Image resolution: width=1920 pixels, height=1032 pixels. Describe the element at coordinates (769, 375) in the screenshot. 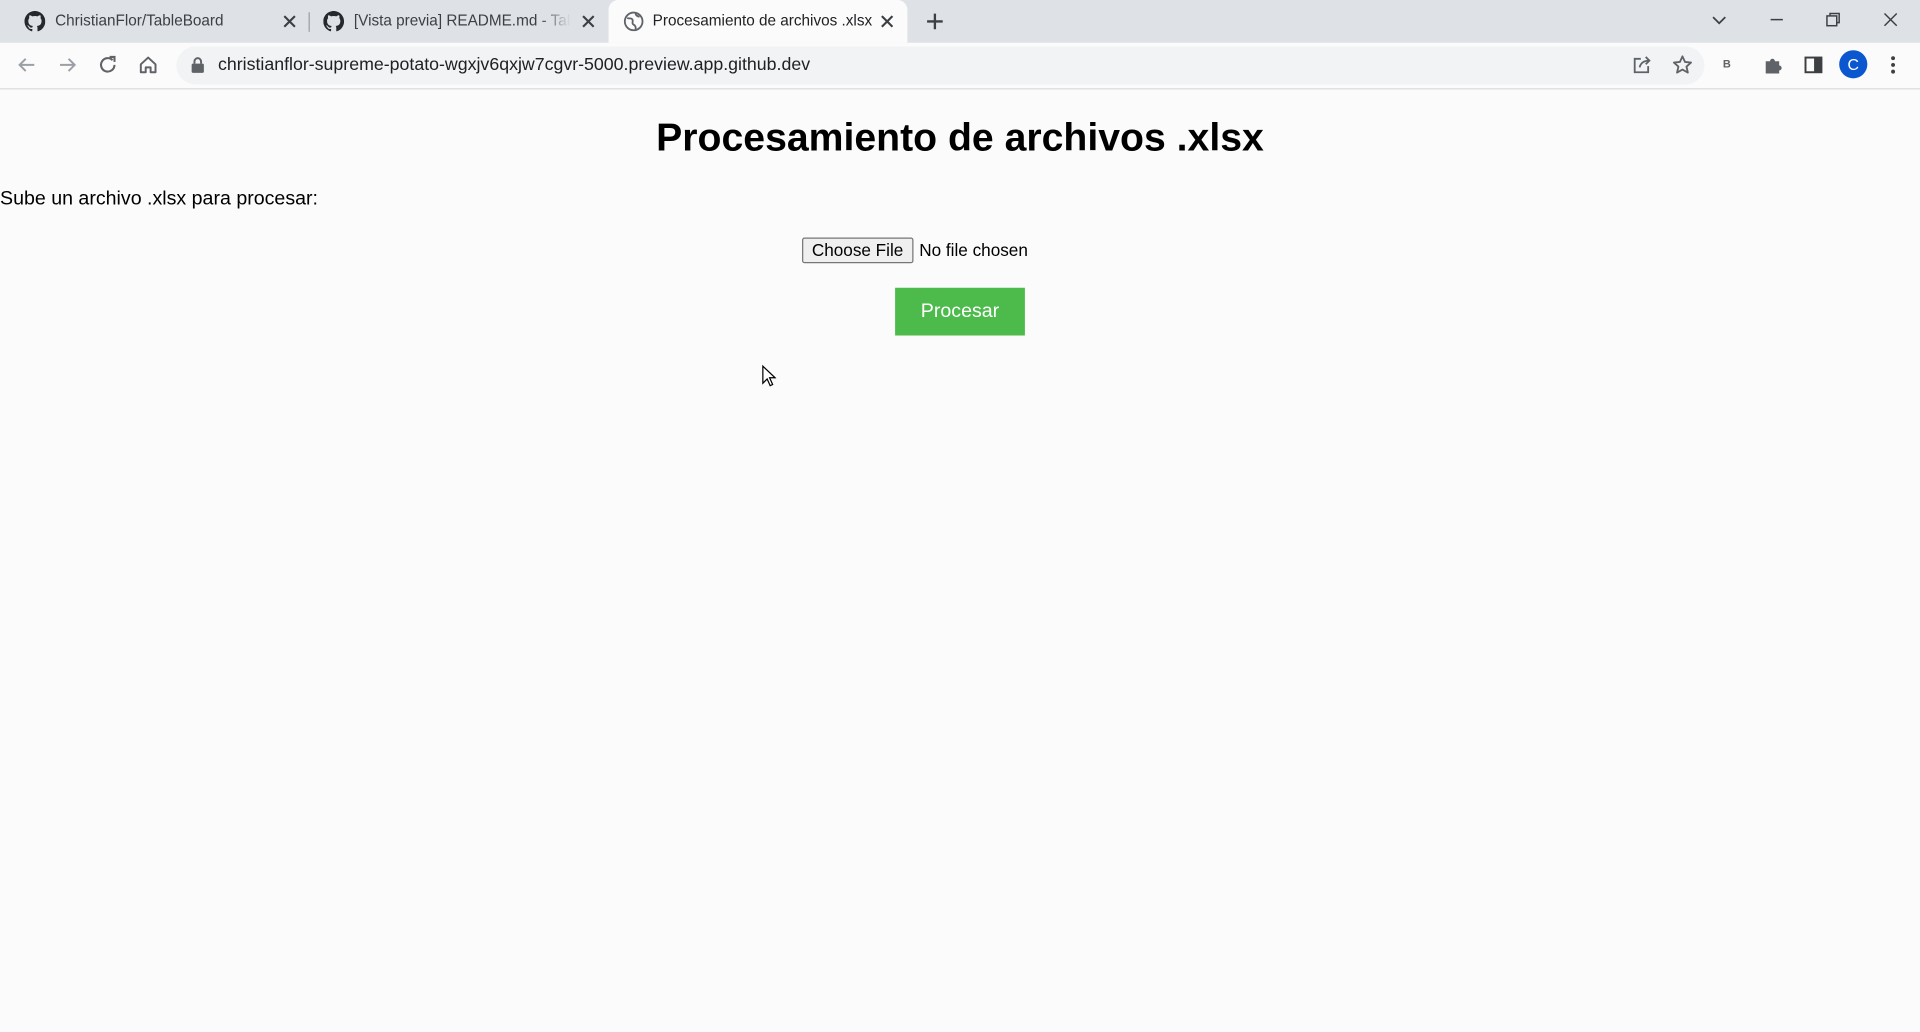

I see `mouse-cursor-icon` at that location.